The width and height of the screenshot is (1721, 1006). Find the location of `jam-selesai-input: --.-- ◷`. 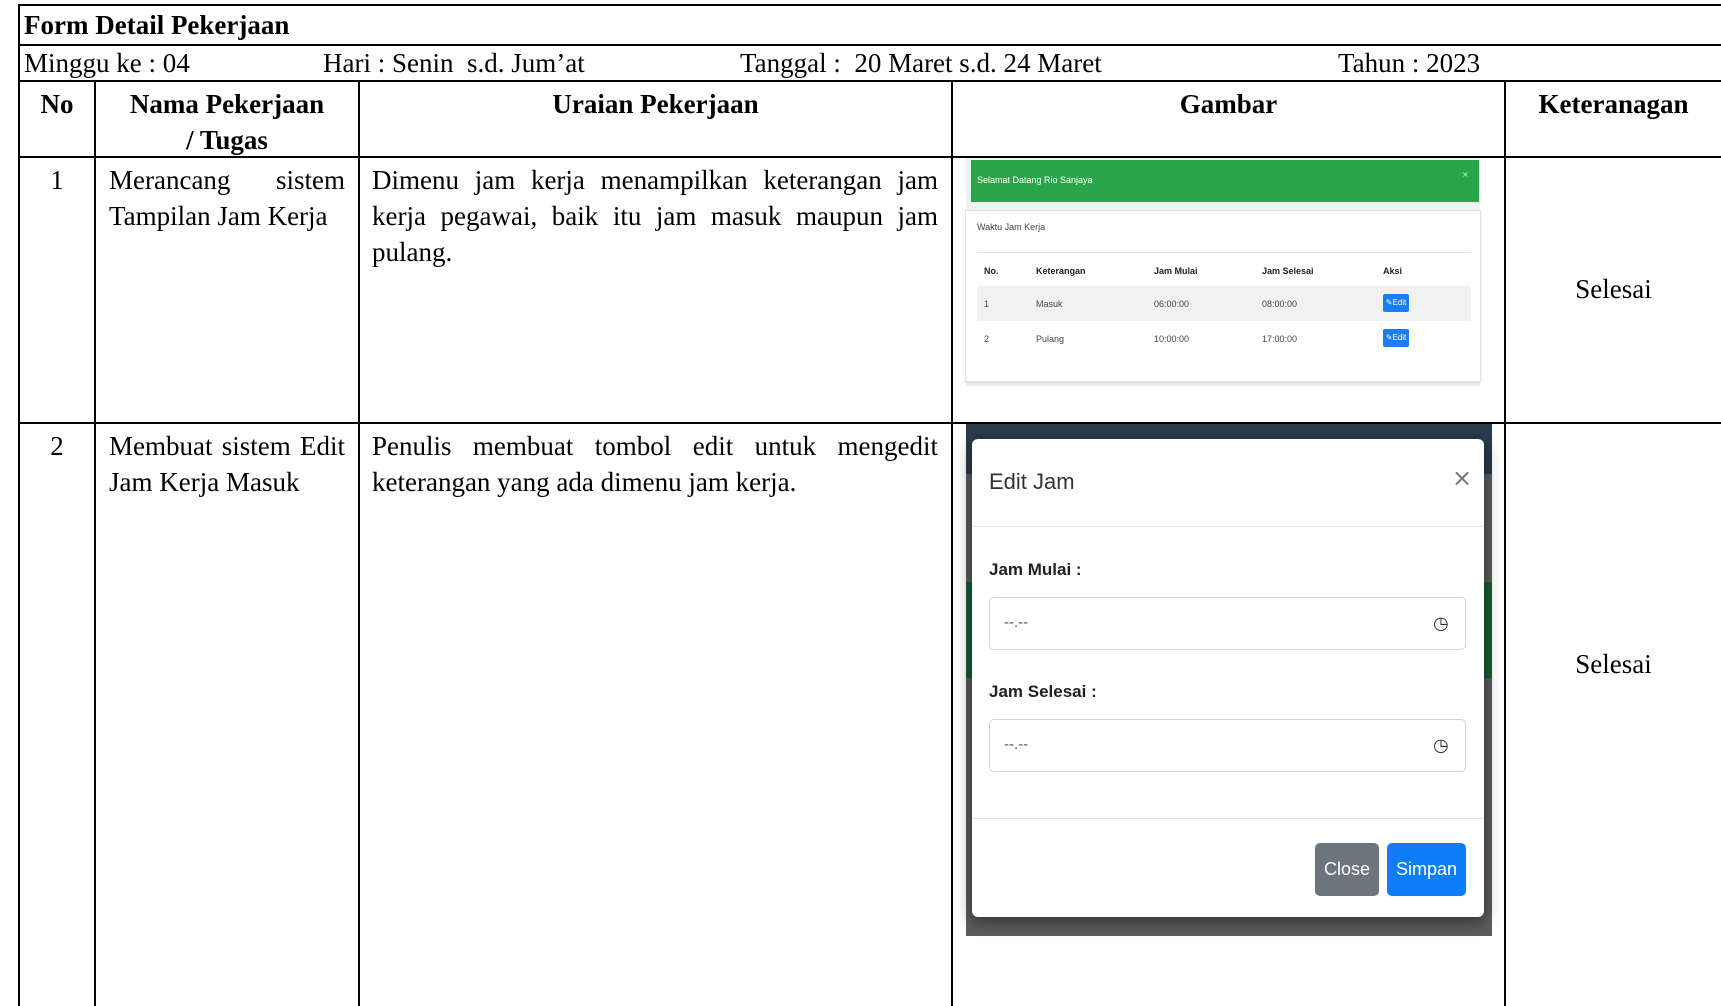

jam-selesai-input: --.-- ◷ is located at coordinates (1227, 745).